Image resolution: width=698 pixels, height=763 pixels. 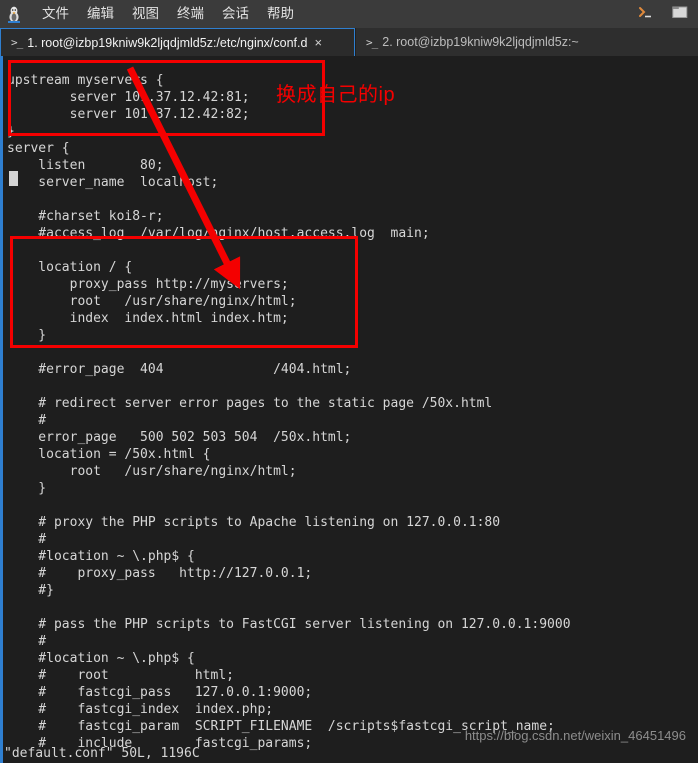 I want to click on menu-item-list: 文件 编辑 视图 终端 会话 帮助, so click(x=168, y=14).